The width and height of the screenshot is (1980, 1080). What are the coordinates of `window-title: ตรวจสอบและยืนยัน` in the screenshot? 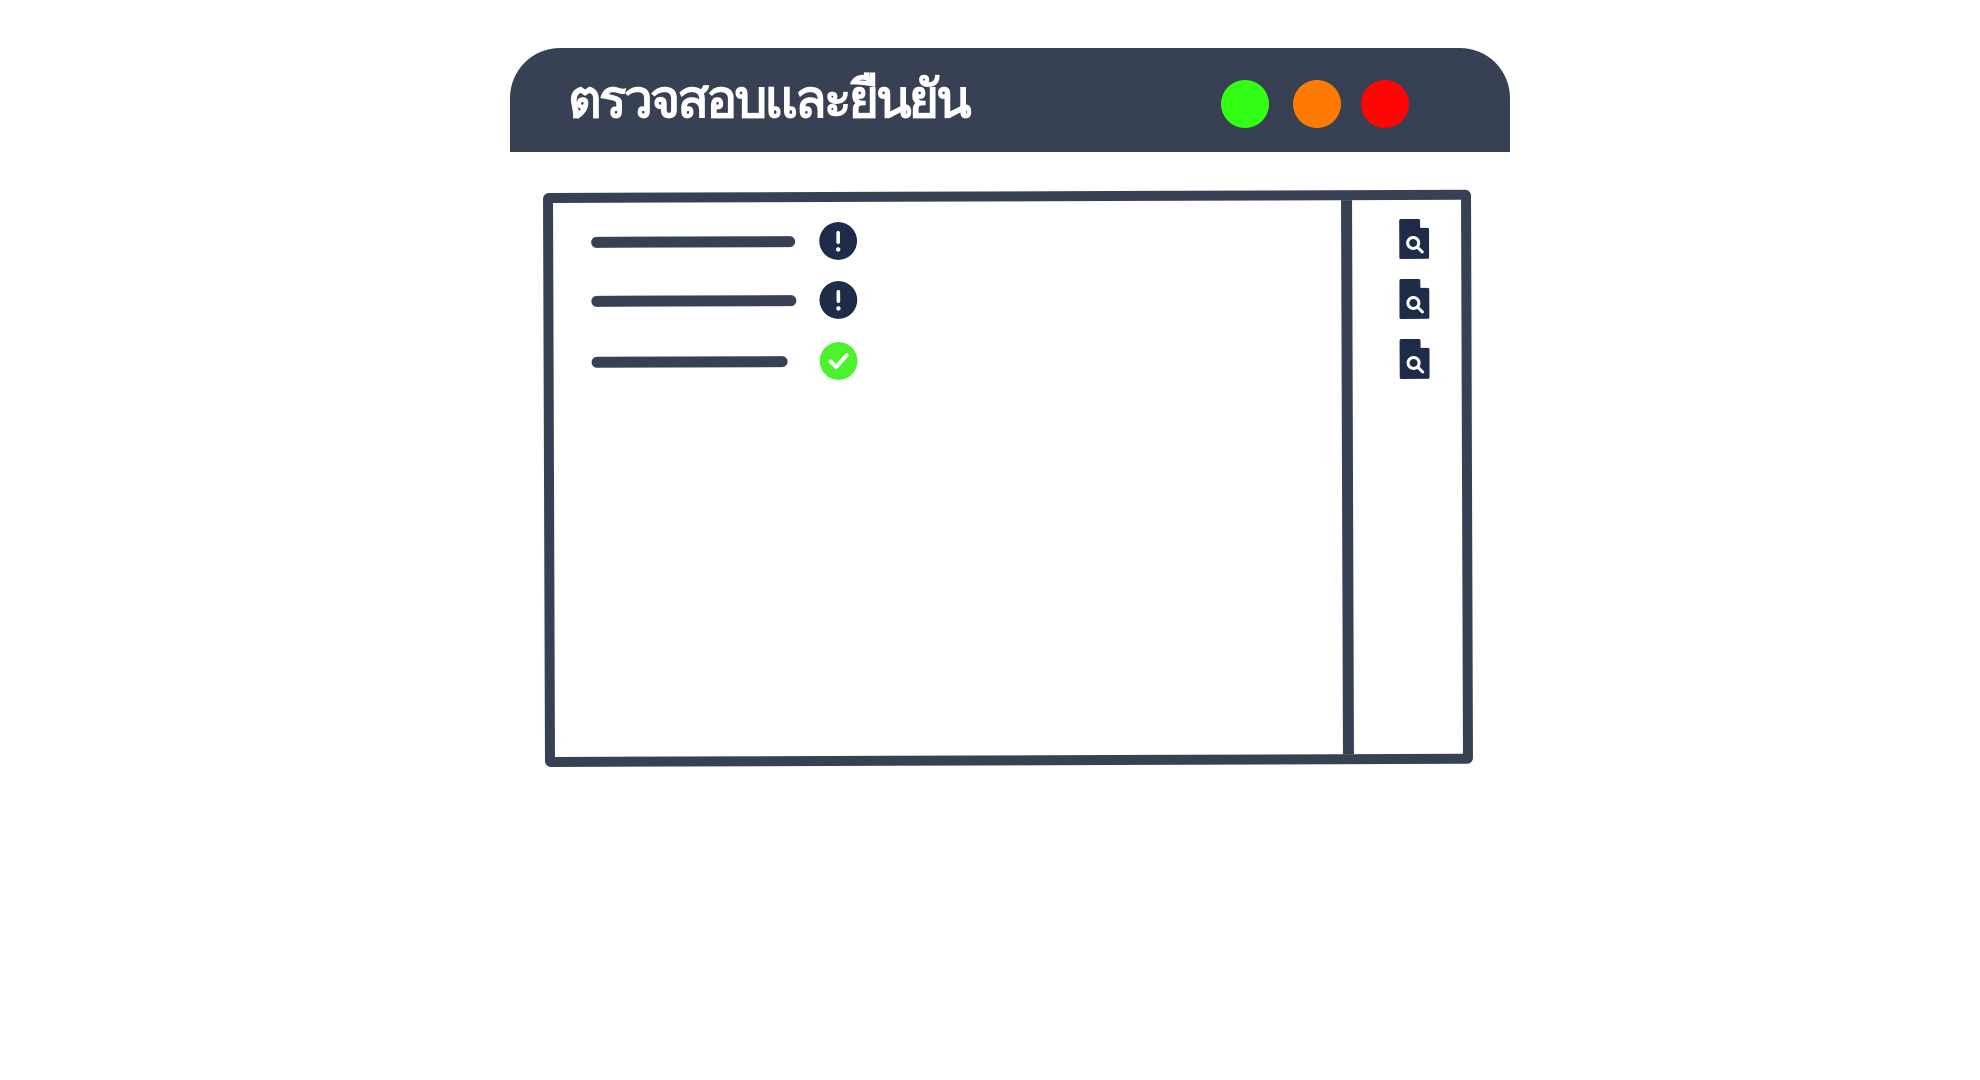 It's located at (770, 100).